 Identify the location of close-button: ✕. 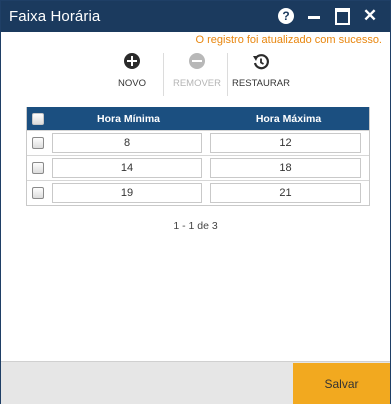
(370, 15).